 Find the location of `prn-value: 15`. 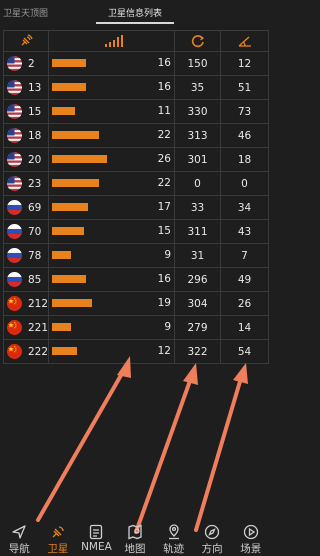

prn-value: 15 is located at coordinates (35, 111).